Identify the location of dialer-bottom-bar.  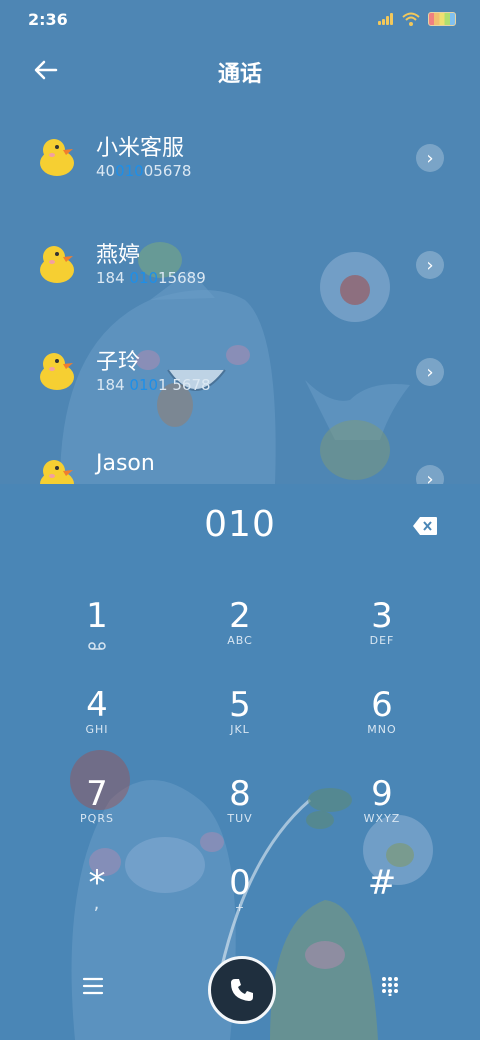
(240, 990).